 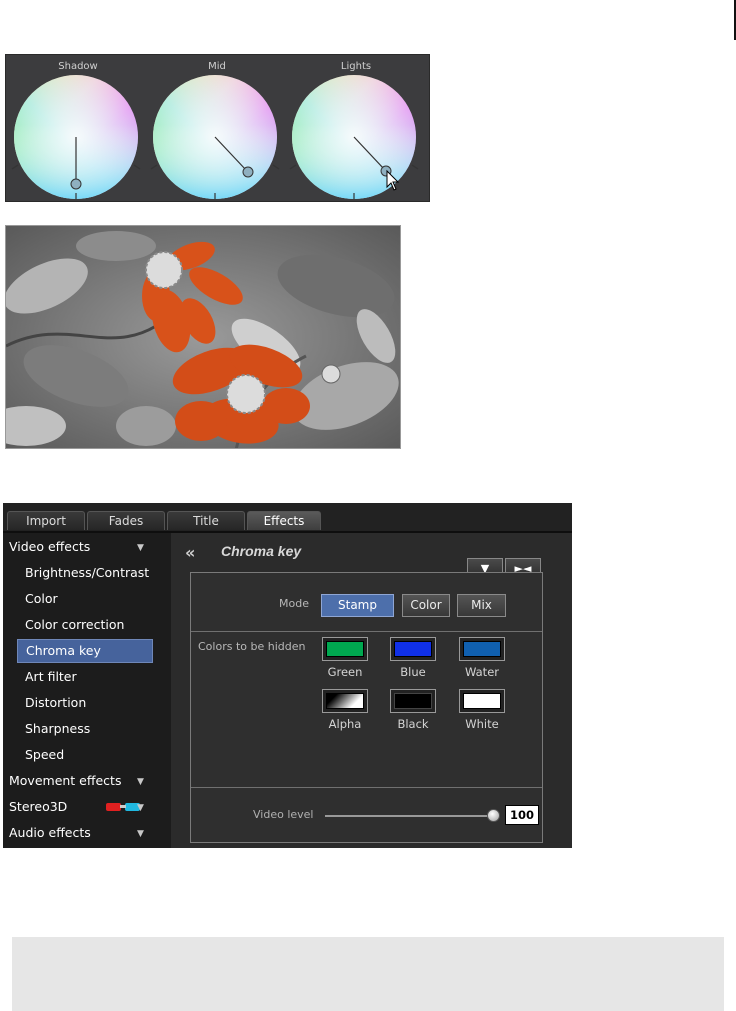 I want to click on color-wheels-panel: Shadow Mid Lights, so click(x=217, y=128).